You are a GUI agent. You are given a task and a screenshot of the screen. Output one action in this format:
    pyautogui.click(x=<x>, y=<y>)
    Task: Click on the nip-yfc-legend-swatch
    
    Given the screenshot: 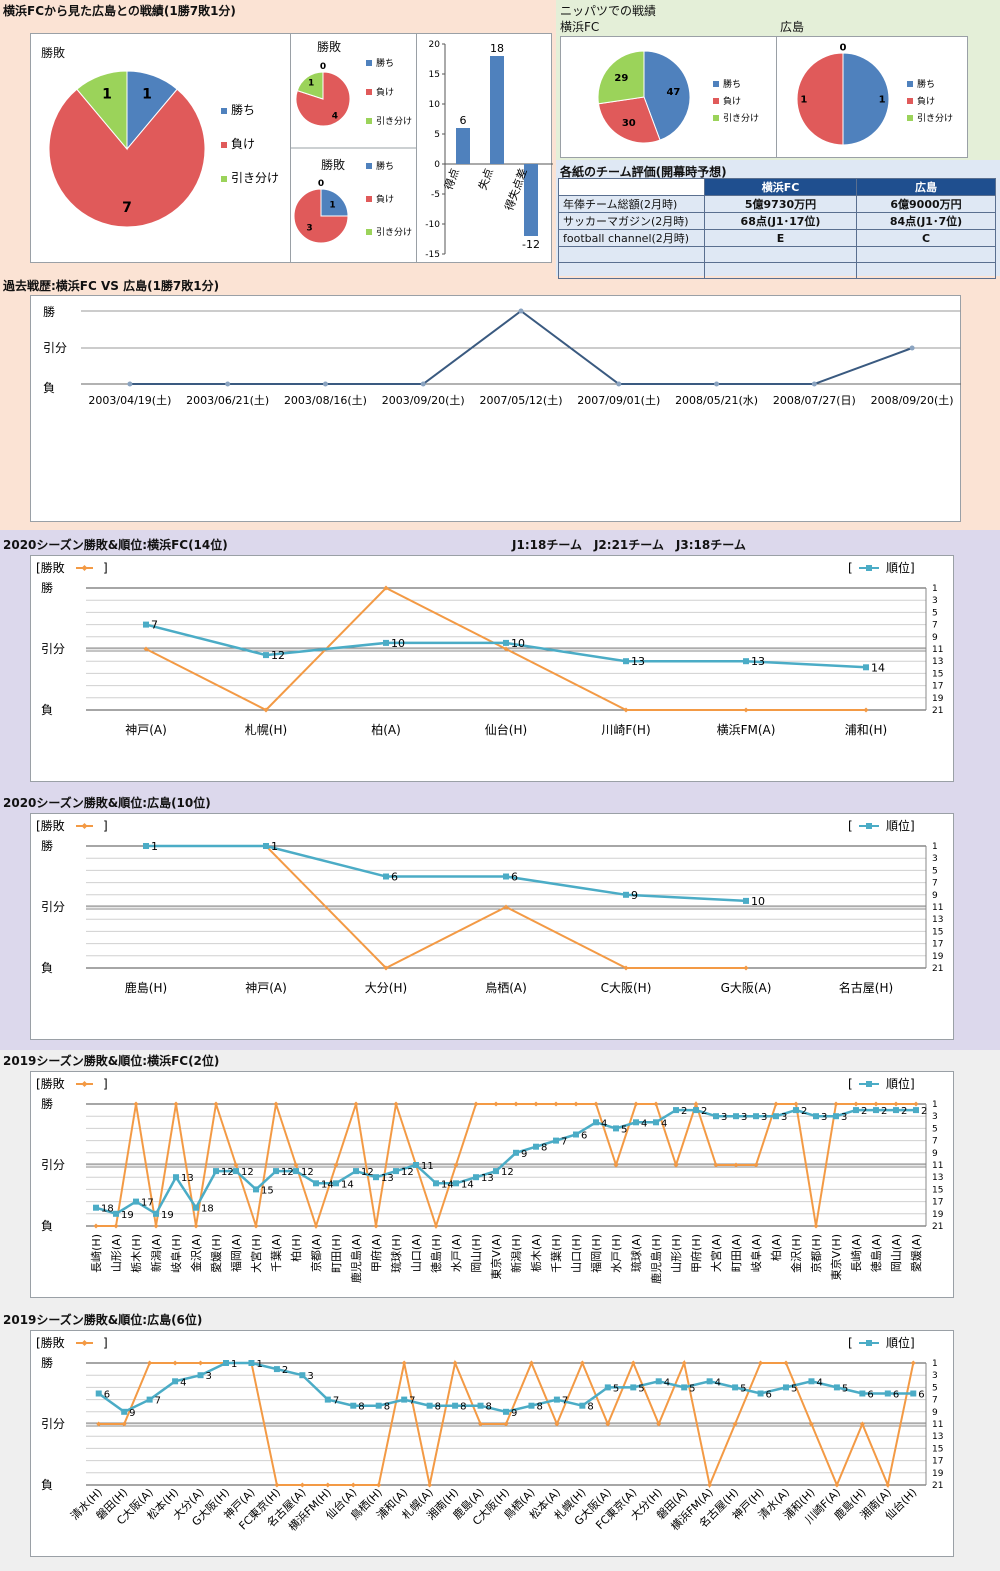 What is the action you would take?
    pyautogui.click(x=716, y=101)
    